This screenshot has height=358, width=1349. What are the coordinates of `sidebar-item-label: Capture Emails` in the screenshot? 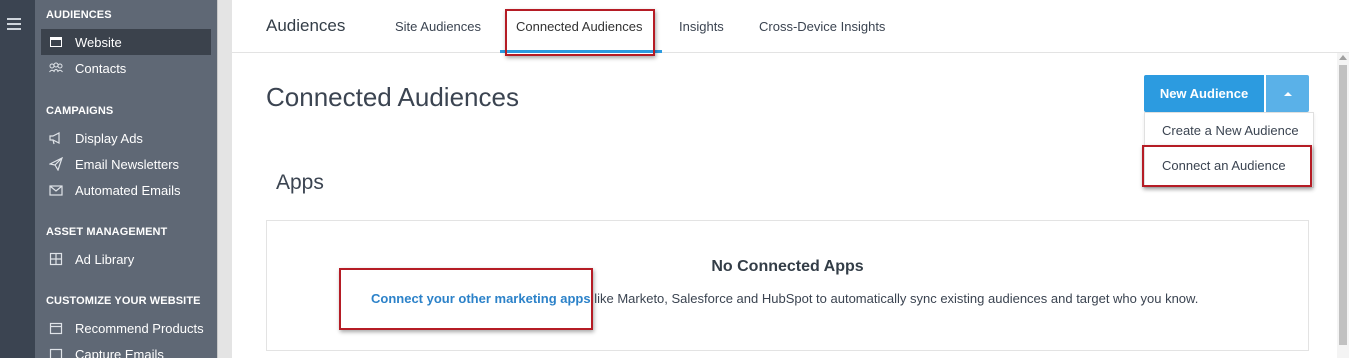 It's located at (119, 352).